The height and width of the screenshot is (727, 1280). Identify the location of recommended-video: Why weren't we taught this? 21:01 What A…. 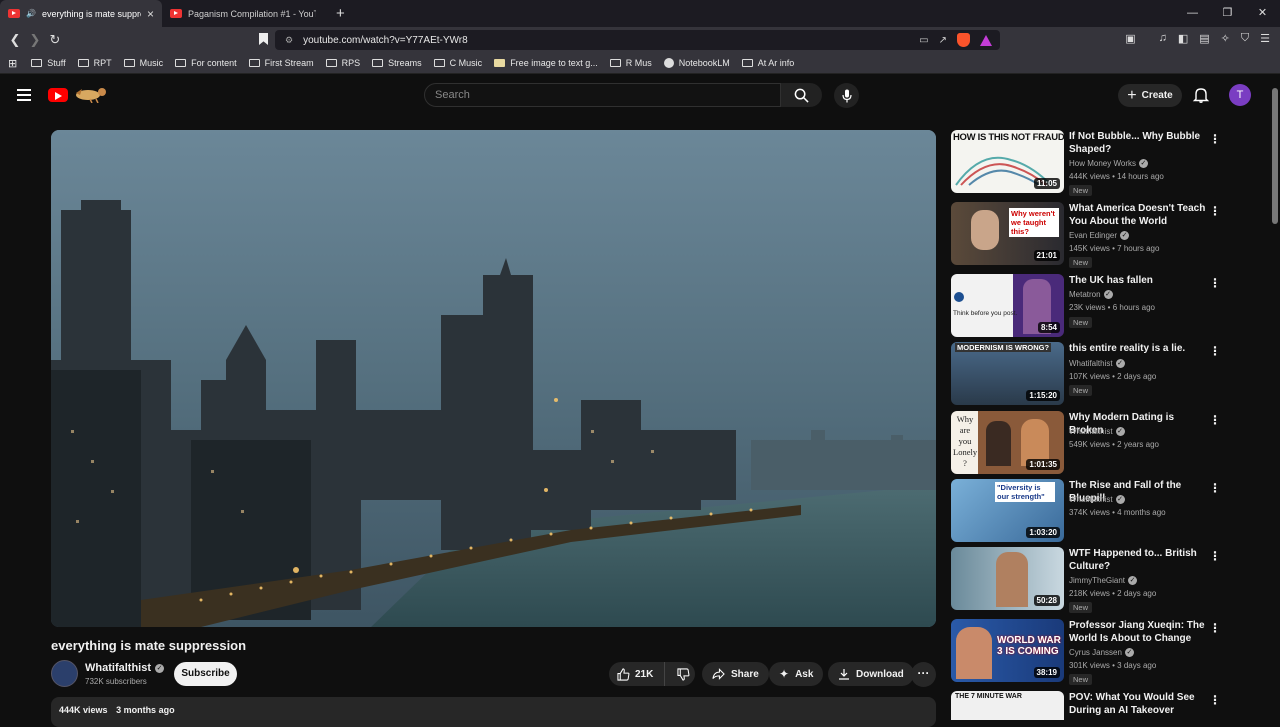
(1086, 235).